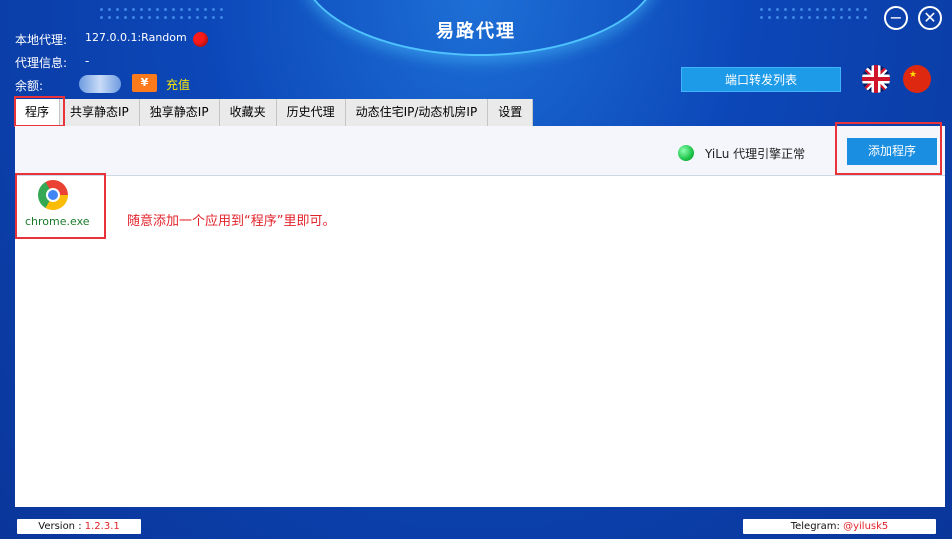 This screenshot has height=539, width=952. What do you see at coordinates (100, 112) in the screenshot?
I see `tab-shared-static-ip: 共享静态IP` at bounding box center [100, 112].